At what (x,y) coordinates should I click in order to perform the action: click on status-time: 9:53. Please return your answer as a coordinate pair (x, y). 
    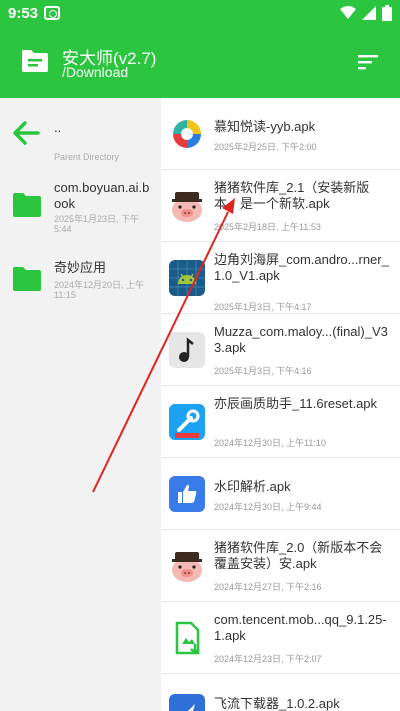
    Looking at the image, I should click on (23, 13).